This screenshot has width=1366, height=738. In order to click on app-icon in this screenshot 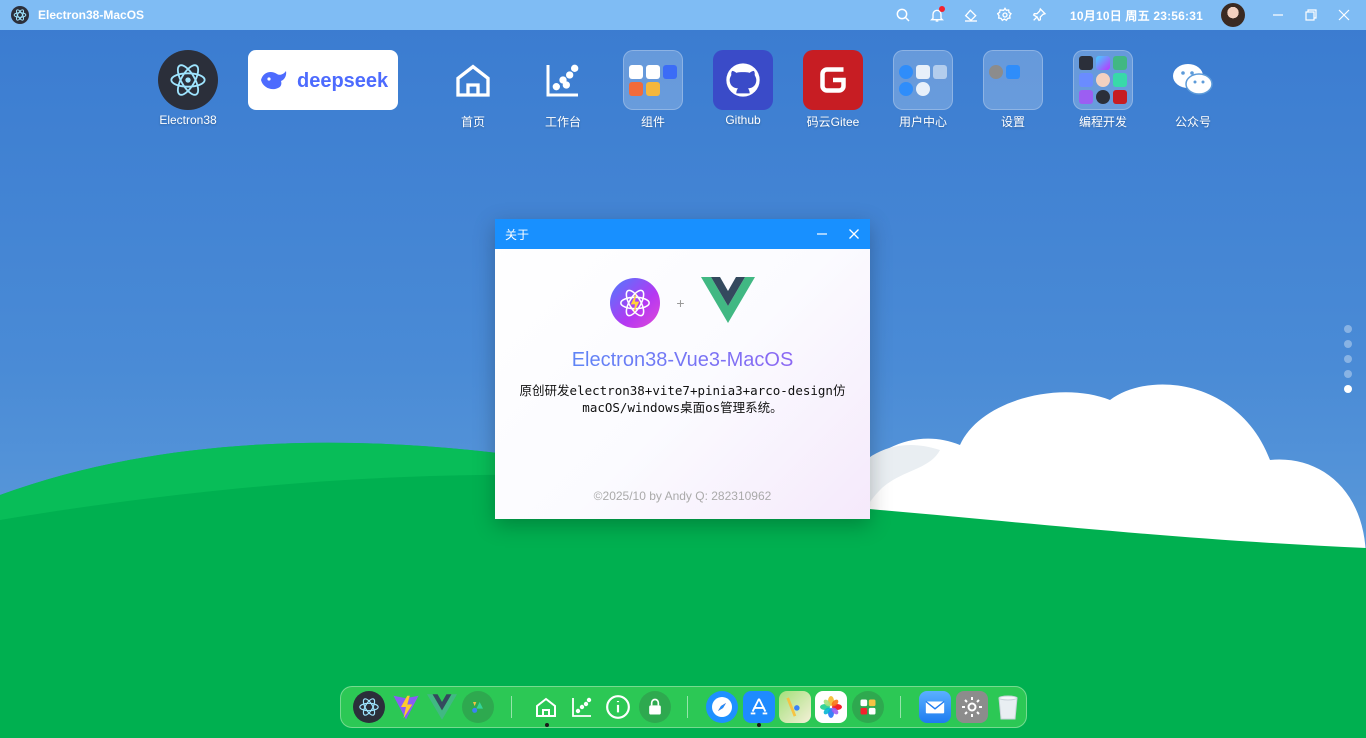, I will do `click(478, 707)`.